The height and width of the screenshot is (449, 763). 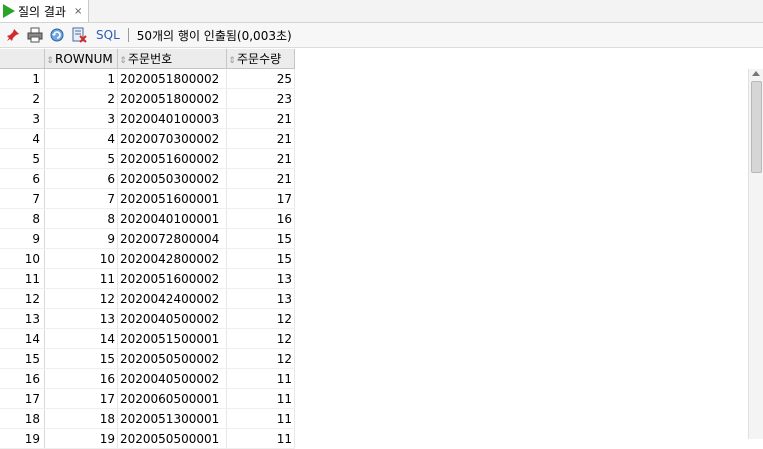 What do you see at coordinates (172, 298) in the screenshot?
I see `order-no-cell: 2020042400002` at bounding box center [172, 298].